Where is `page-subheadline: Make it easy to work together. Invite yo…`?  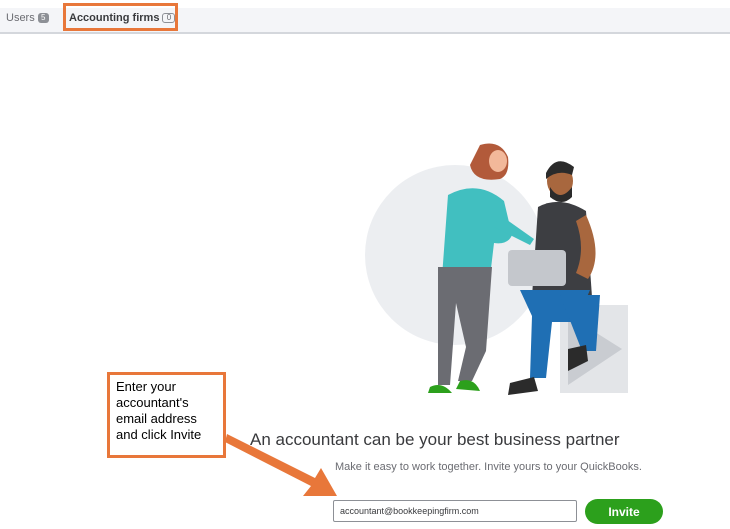 page-subheadline: Make it easy to work together. Invite yo… is located at coordinates (488, 467).